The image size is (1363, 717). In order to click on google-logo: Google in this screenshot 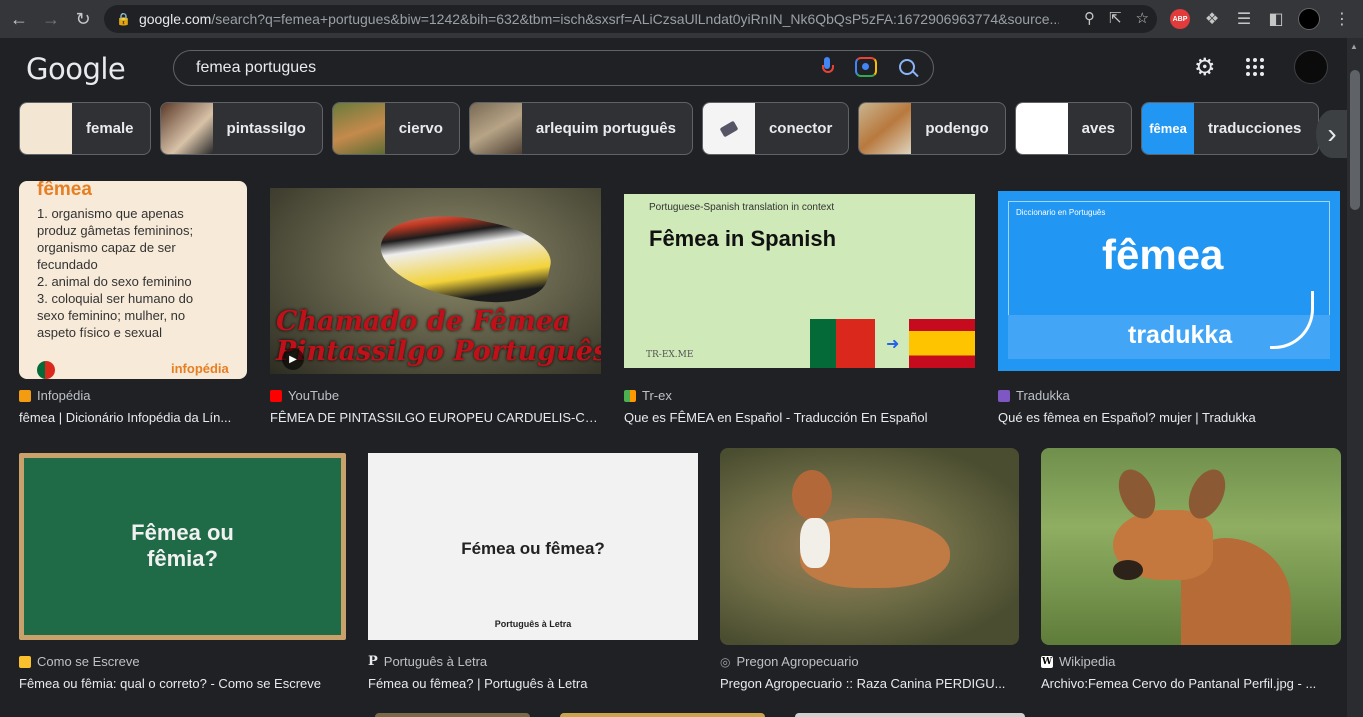, I will do `click(76, 69)`.